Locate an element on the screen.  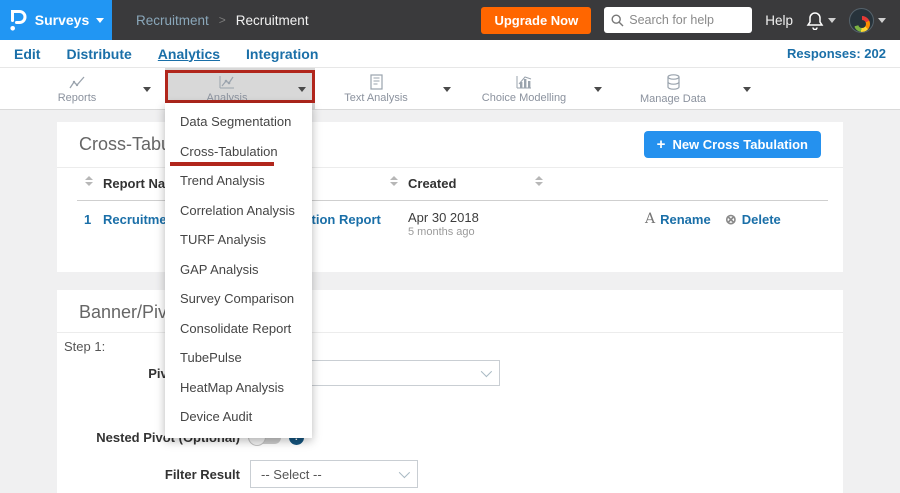
toolbar-group-reports: Reports is located at coordinates (90, 89).